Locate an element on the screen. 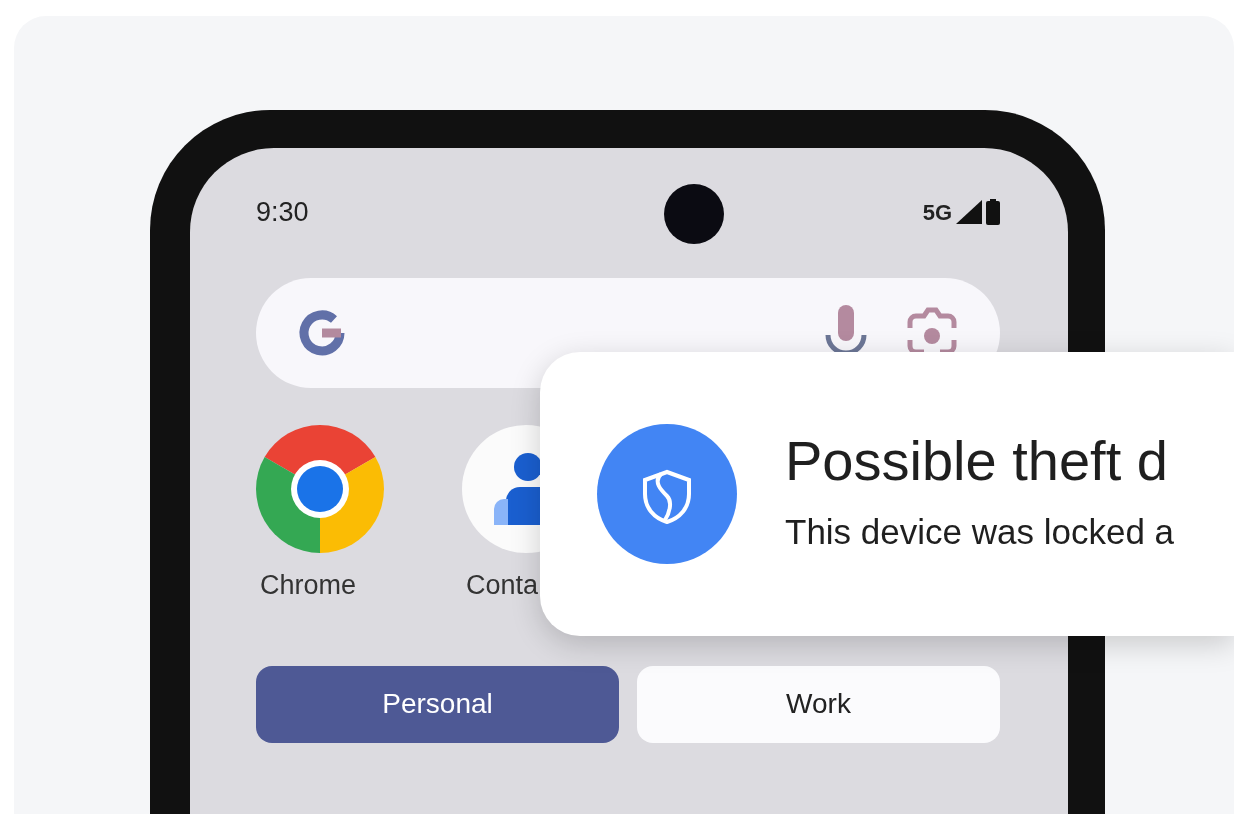 This screenshot has height=814, width=1234. notification-message: This device was locked a is located at coordinates (980, 531).